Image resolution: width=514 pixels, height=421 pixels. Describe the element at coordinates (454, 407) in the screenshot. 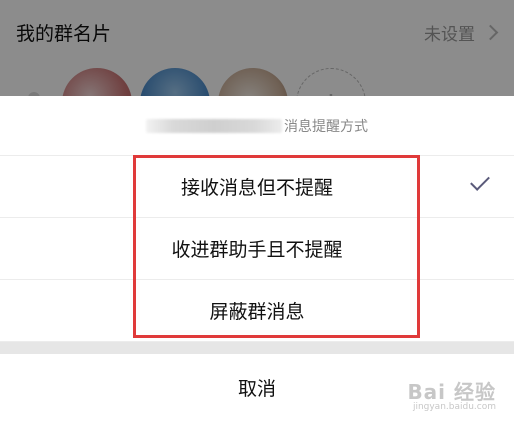

I see `watermark-url: jingyan.baidu.com` at that location.